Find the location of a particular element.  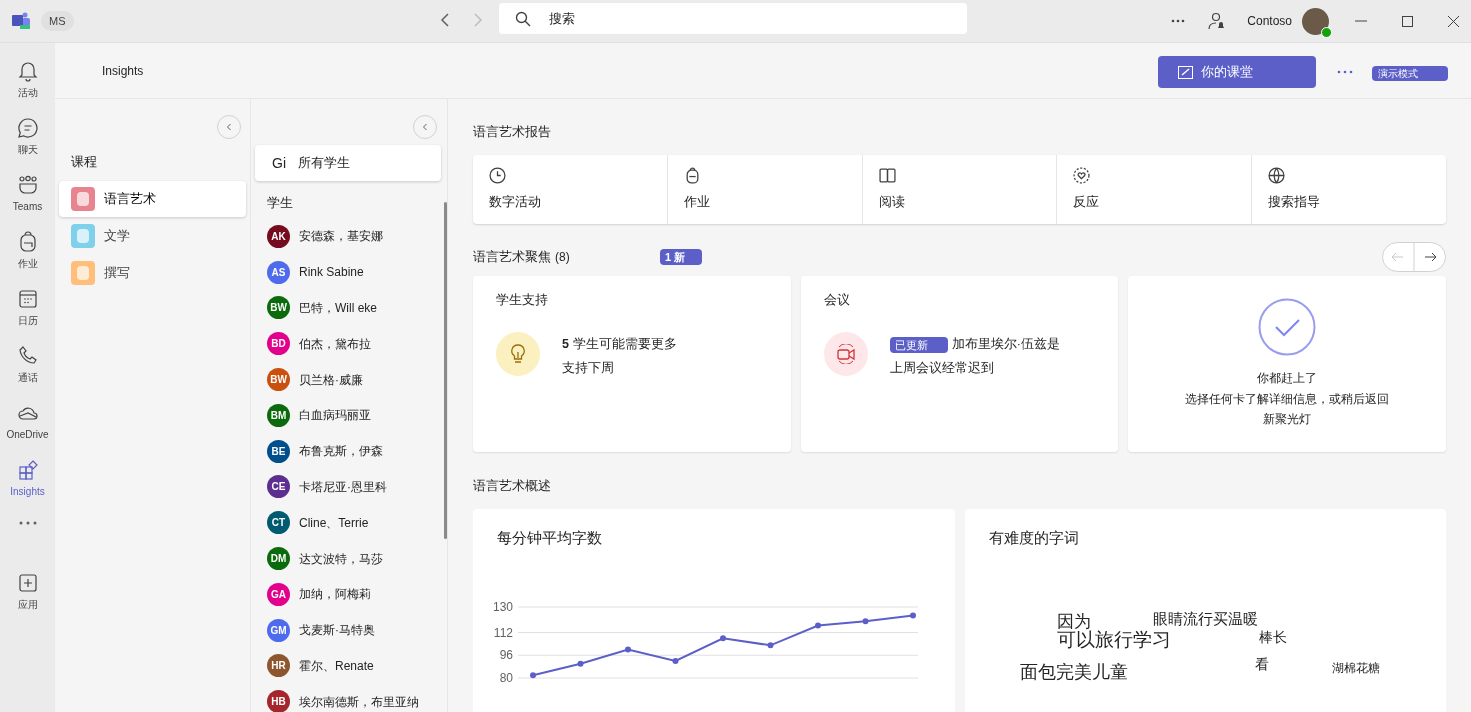

org-badge: MS is located at coordinates (57, 21).